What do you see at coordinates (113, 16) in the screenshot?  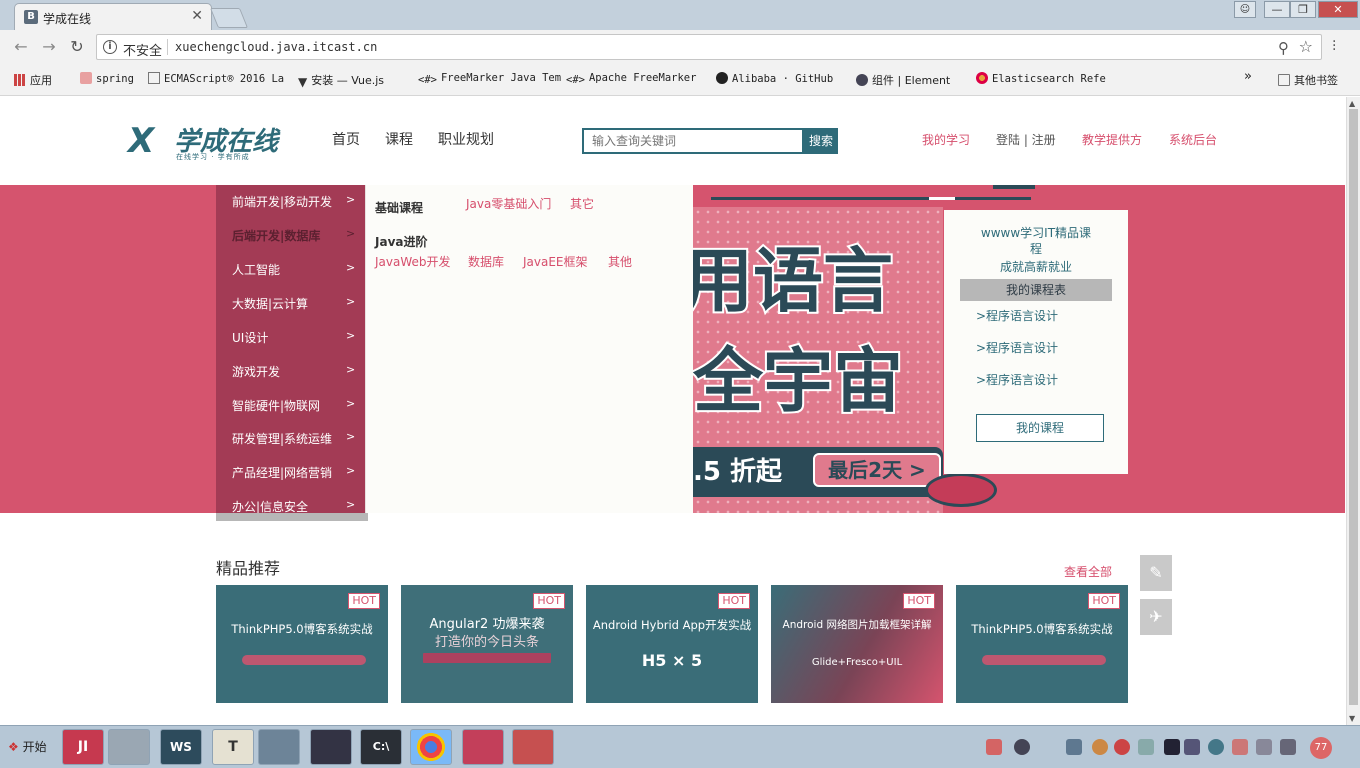 I see `browser-tab: B 学成在线 ✕` at bounding box center [113, 16].